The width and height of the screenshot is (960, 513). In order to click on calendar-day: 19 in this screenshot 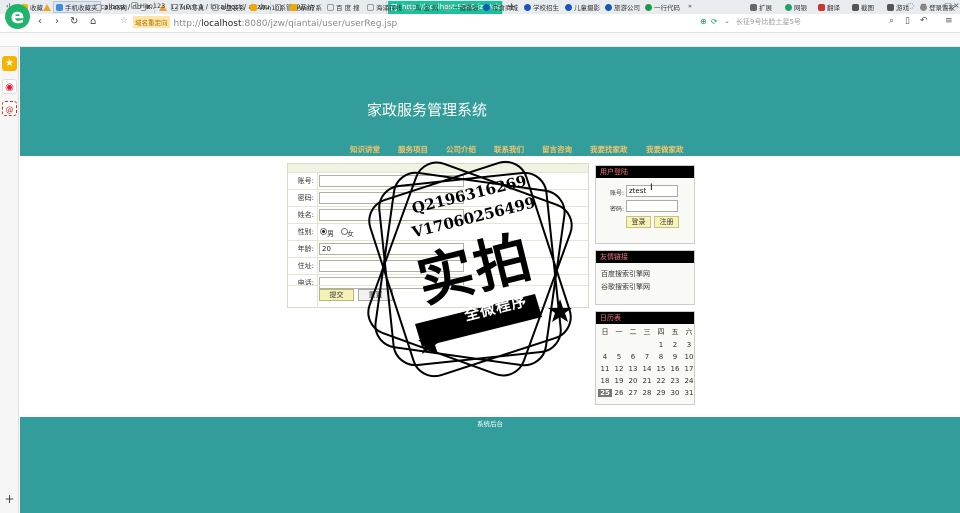, I will do `click(619, 381)`.